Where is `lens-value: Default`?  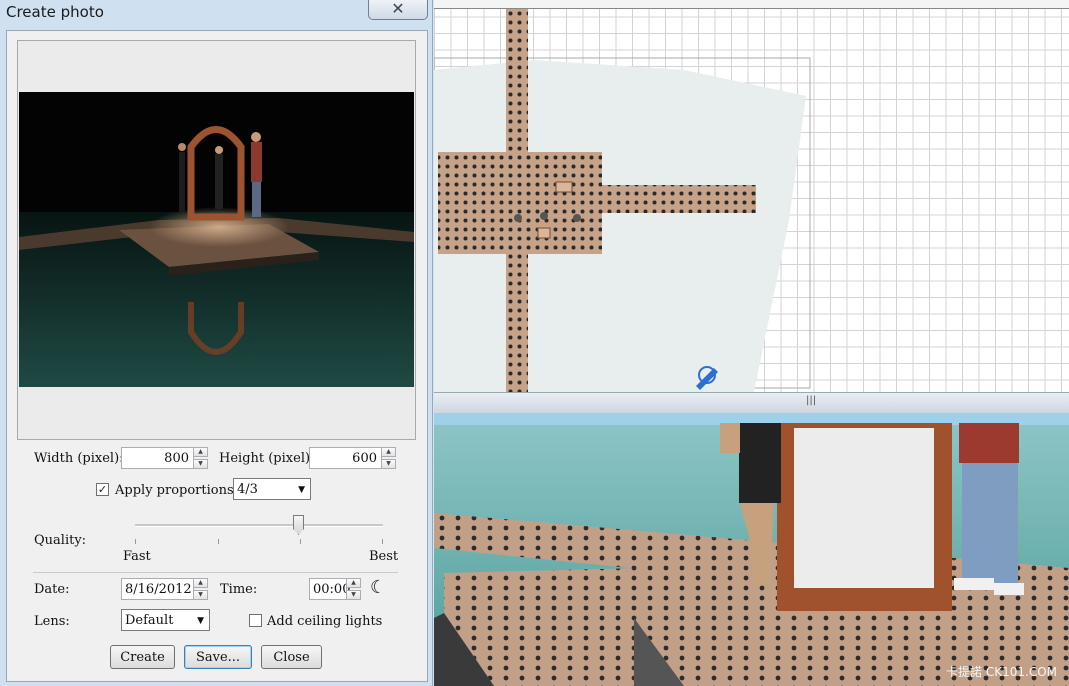
lens-value: Default is located at coordinates (149, 620).